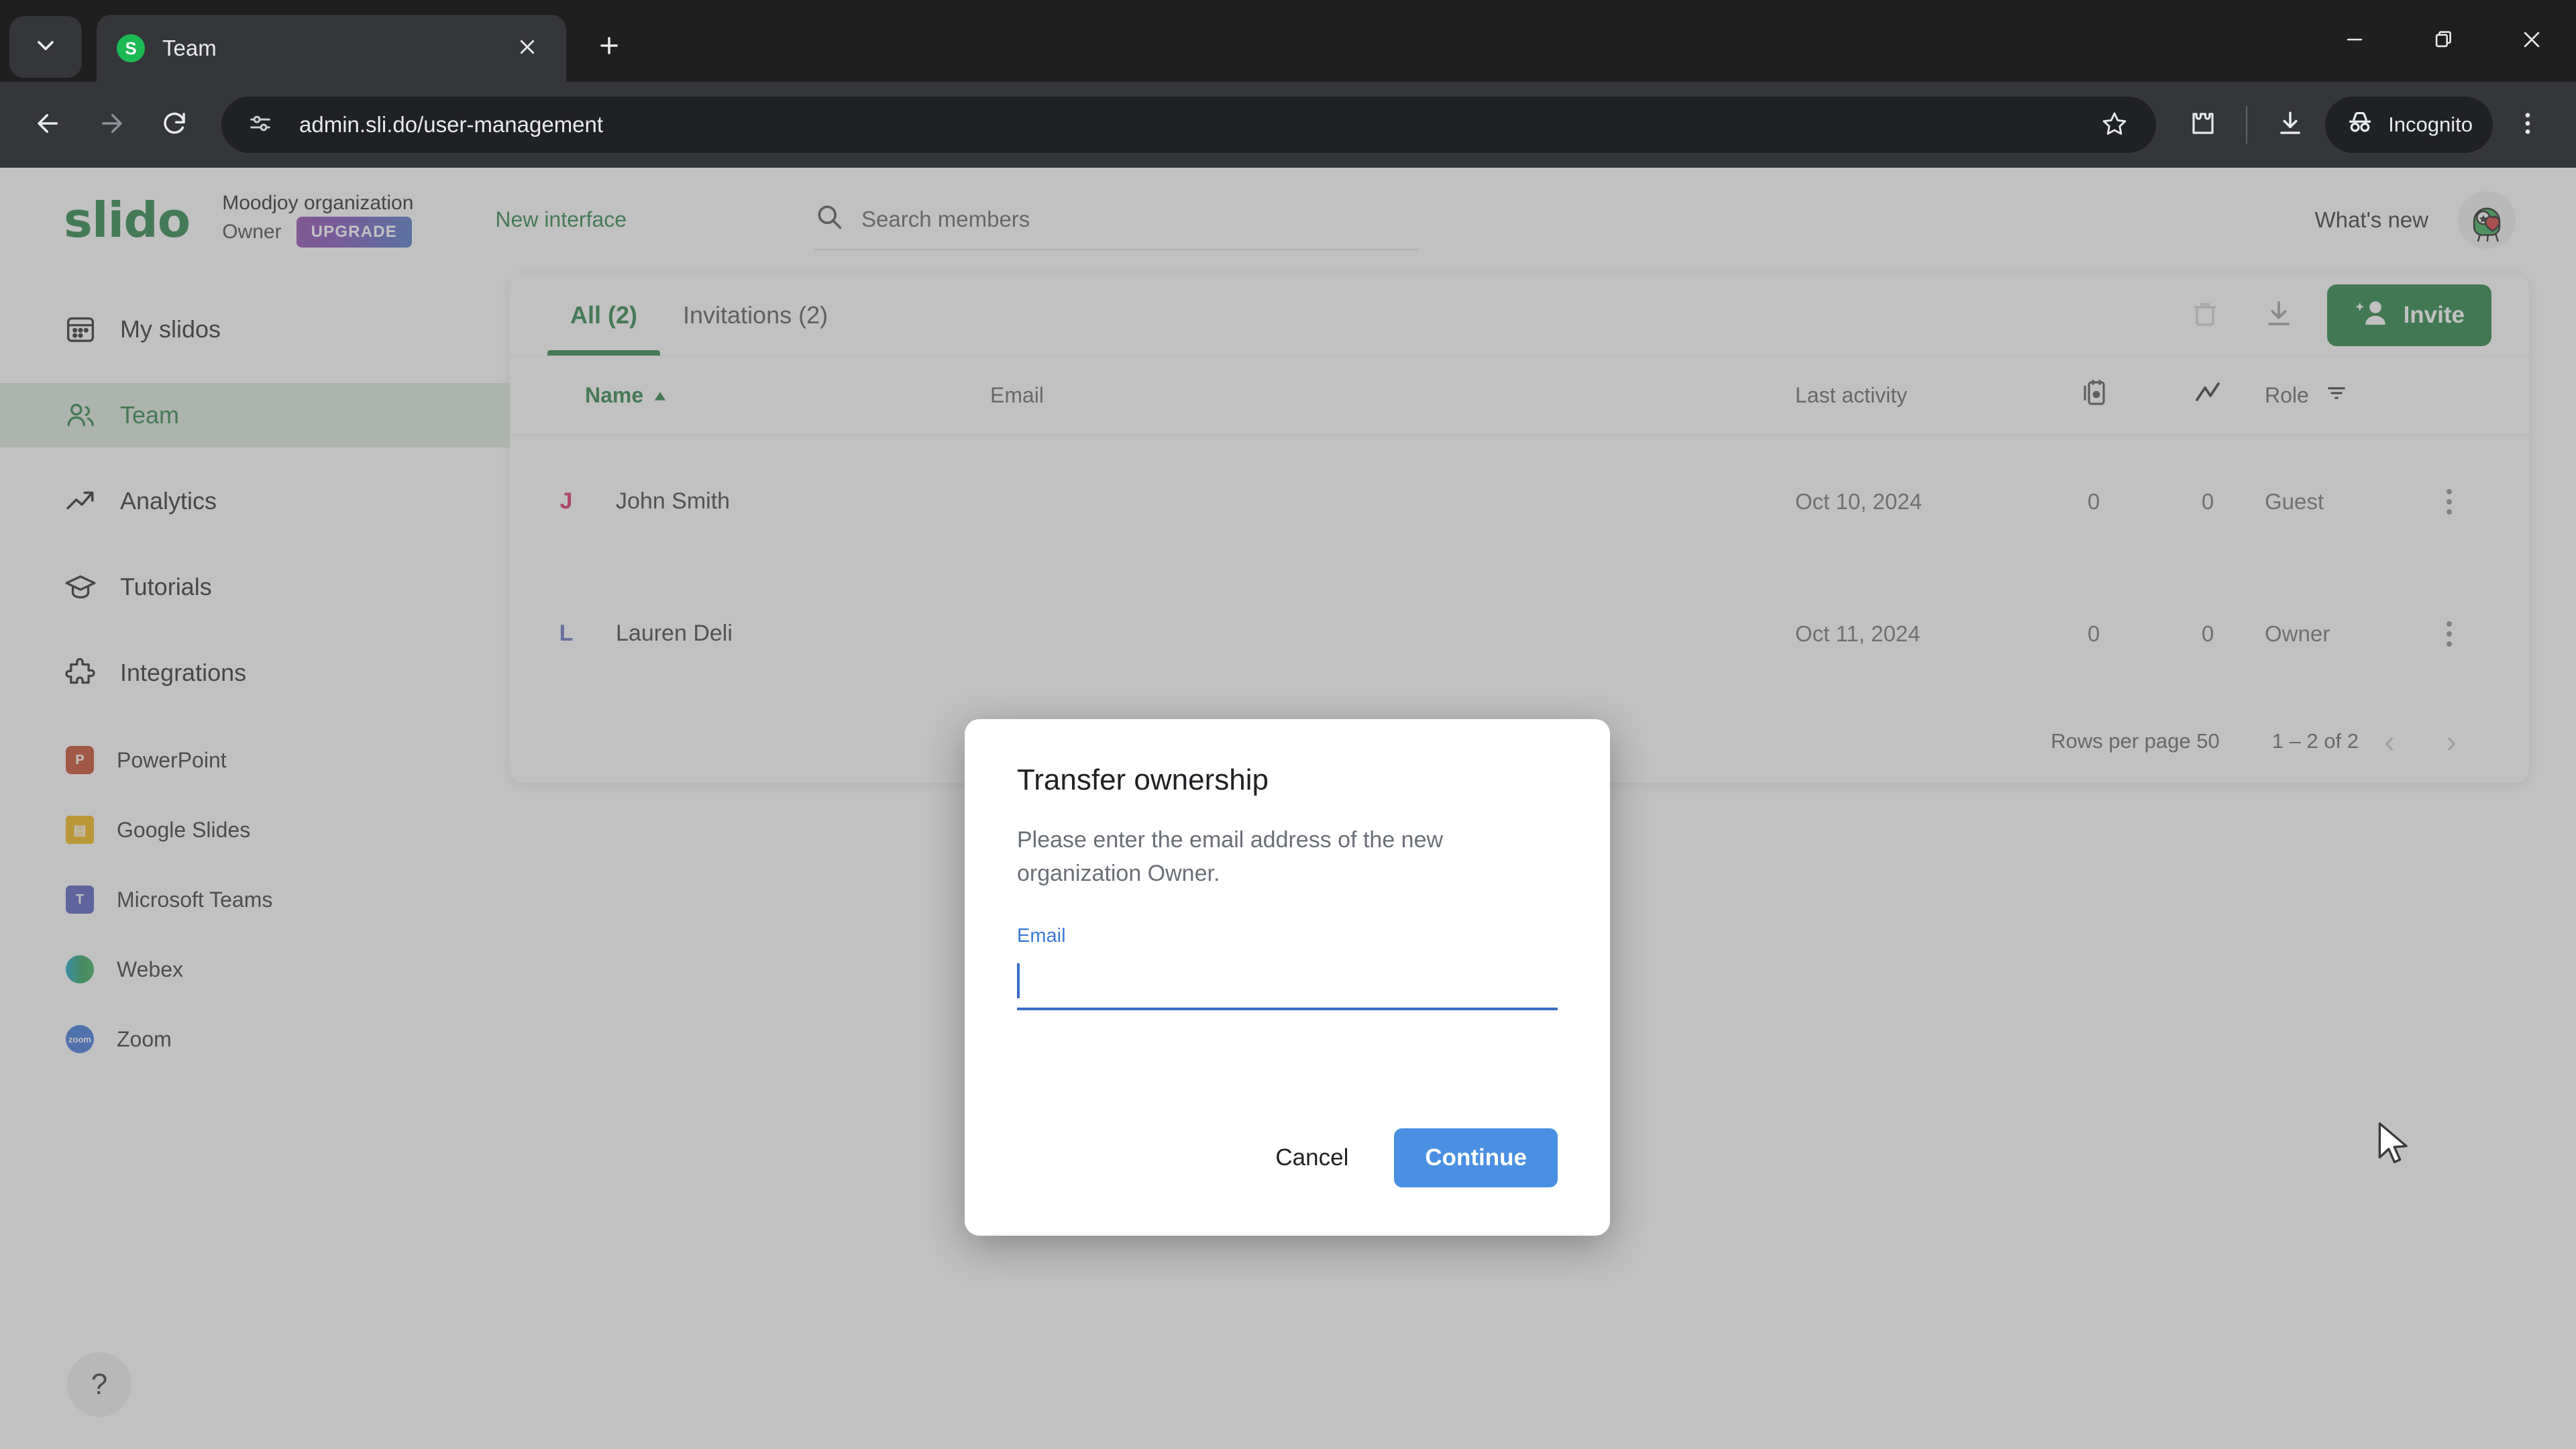 This screenshot has width=2576, height=1449. I want to click on back-button, so click(48, 125).